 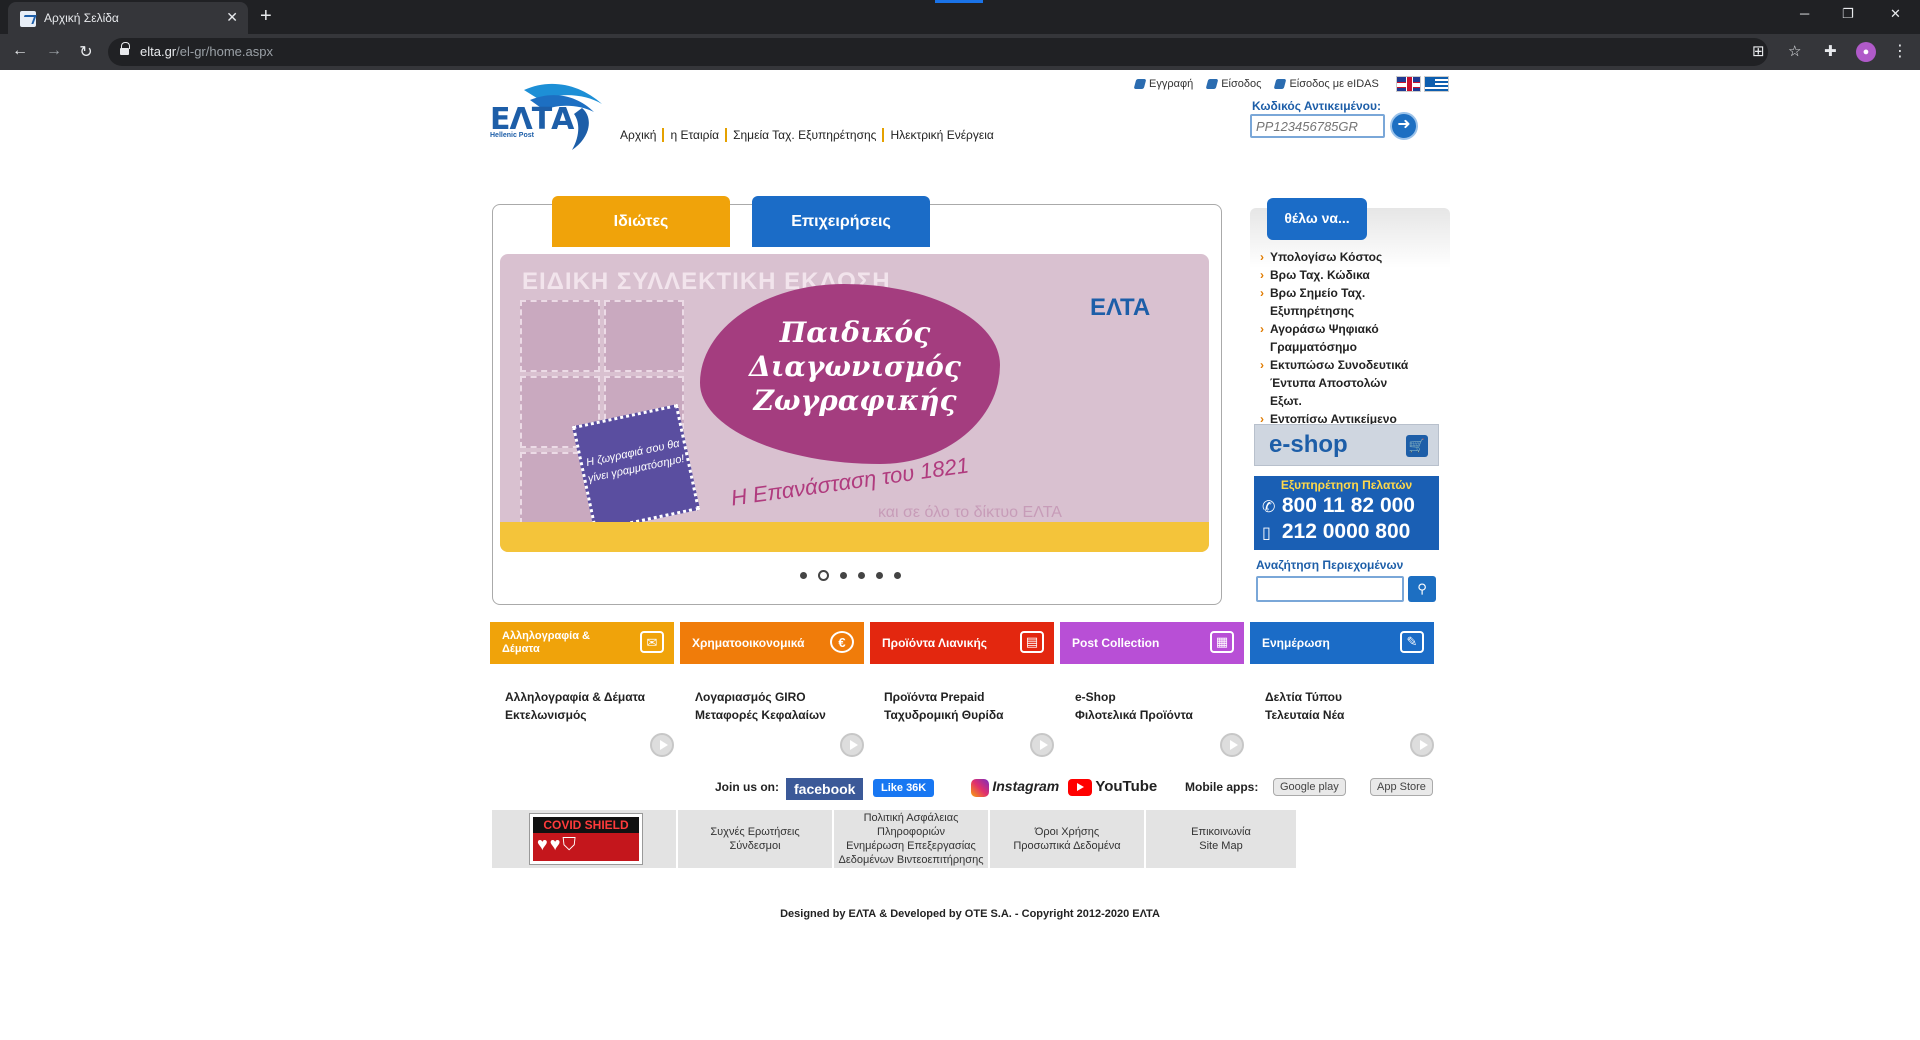 I want to click on address-bar: ← → ↻ elta.gr/el-gr/home.aspx ⊞ ☆ ✚ ● ⋮, so click(x=960, y=52).